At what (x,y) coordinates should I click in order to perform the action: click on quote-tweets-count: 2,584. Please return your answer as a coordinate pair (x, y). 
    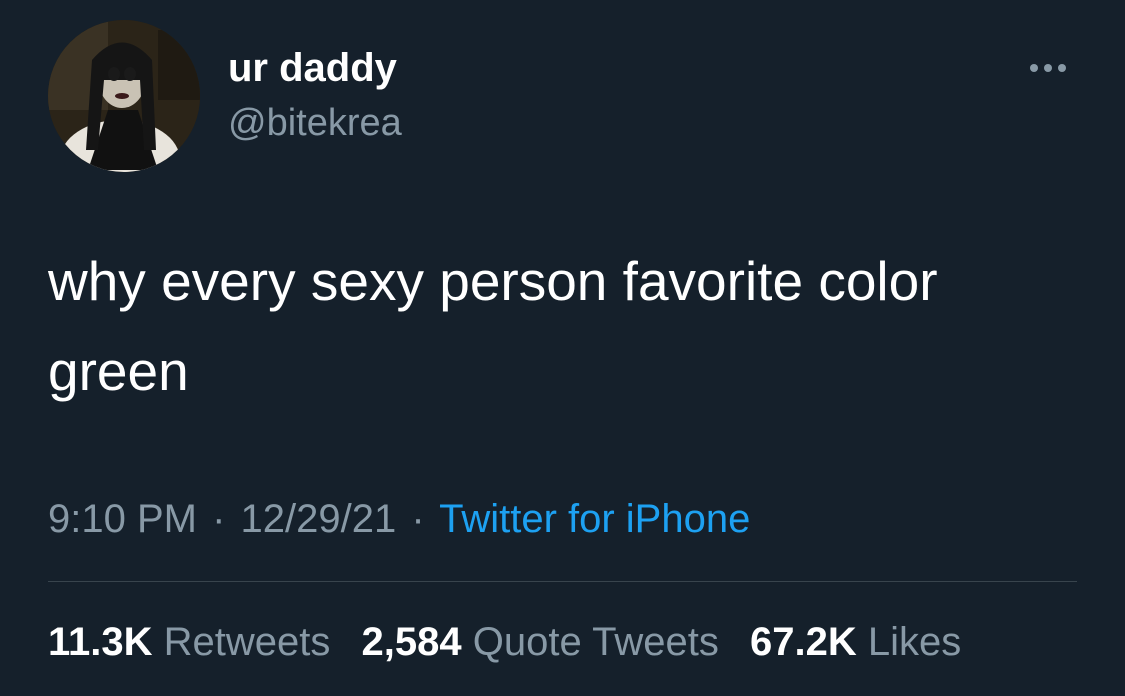
    Looking at the image, I should click on (411, 642).